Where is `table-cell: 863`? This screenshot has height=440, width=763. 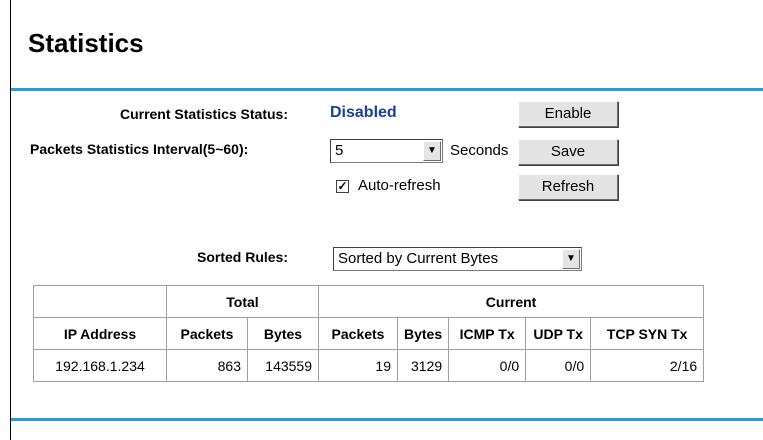 table-cell: 863 is located at coordinates (207, 365).